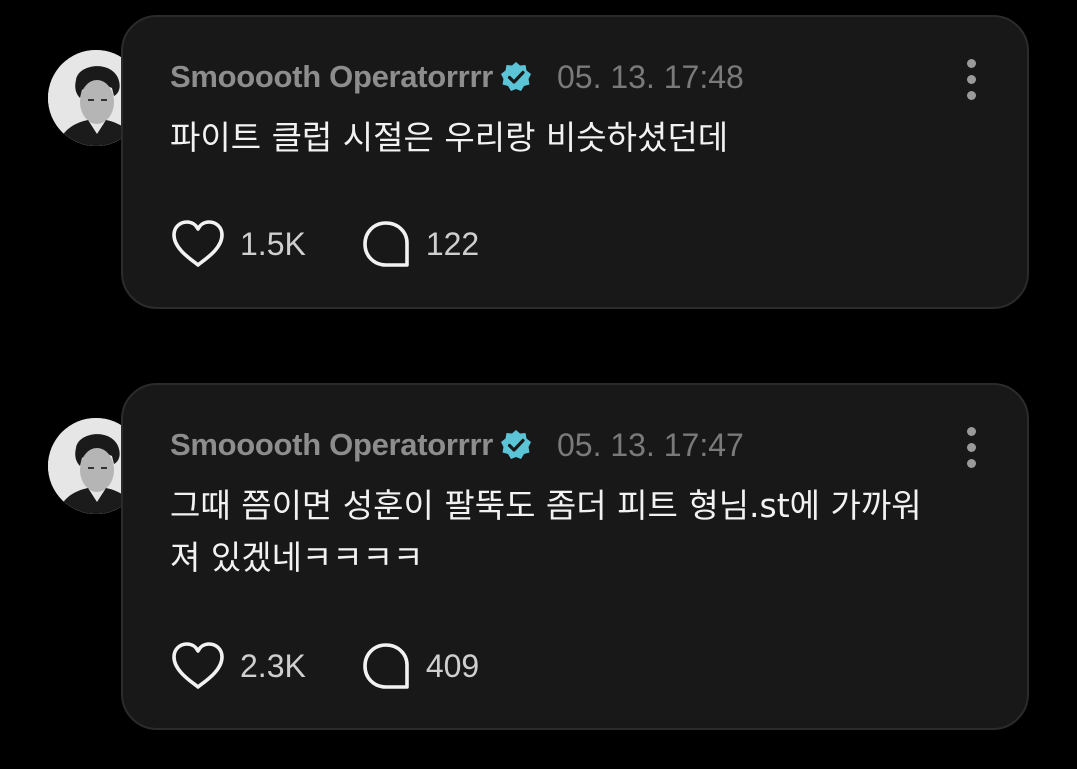  Describe the element at coordinates (420, 666) in the screenshot. I see `comment-button: 409` at that location.